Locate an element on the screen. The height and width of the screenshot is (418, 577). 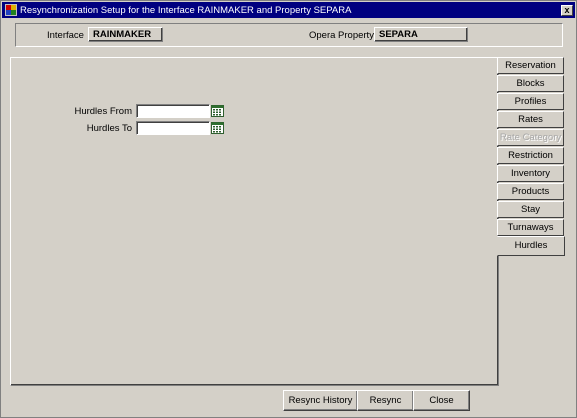
opera-property-value: SEPARA is located at coordinates (421, 34).